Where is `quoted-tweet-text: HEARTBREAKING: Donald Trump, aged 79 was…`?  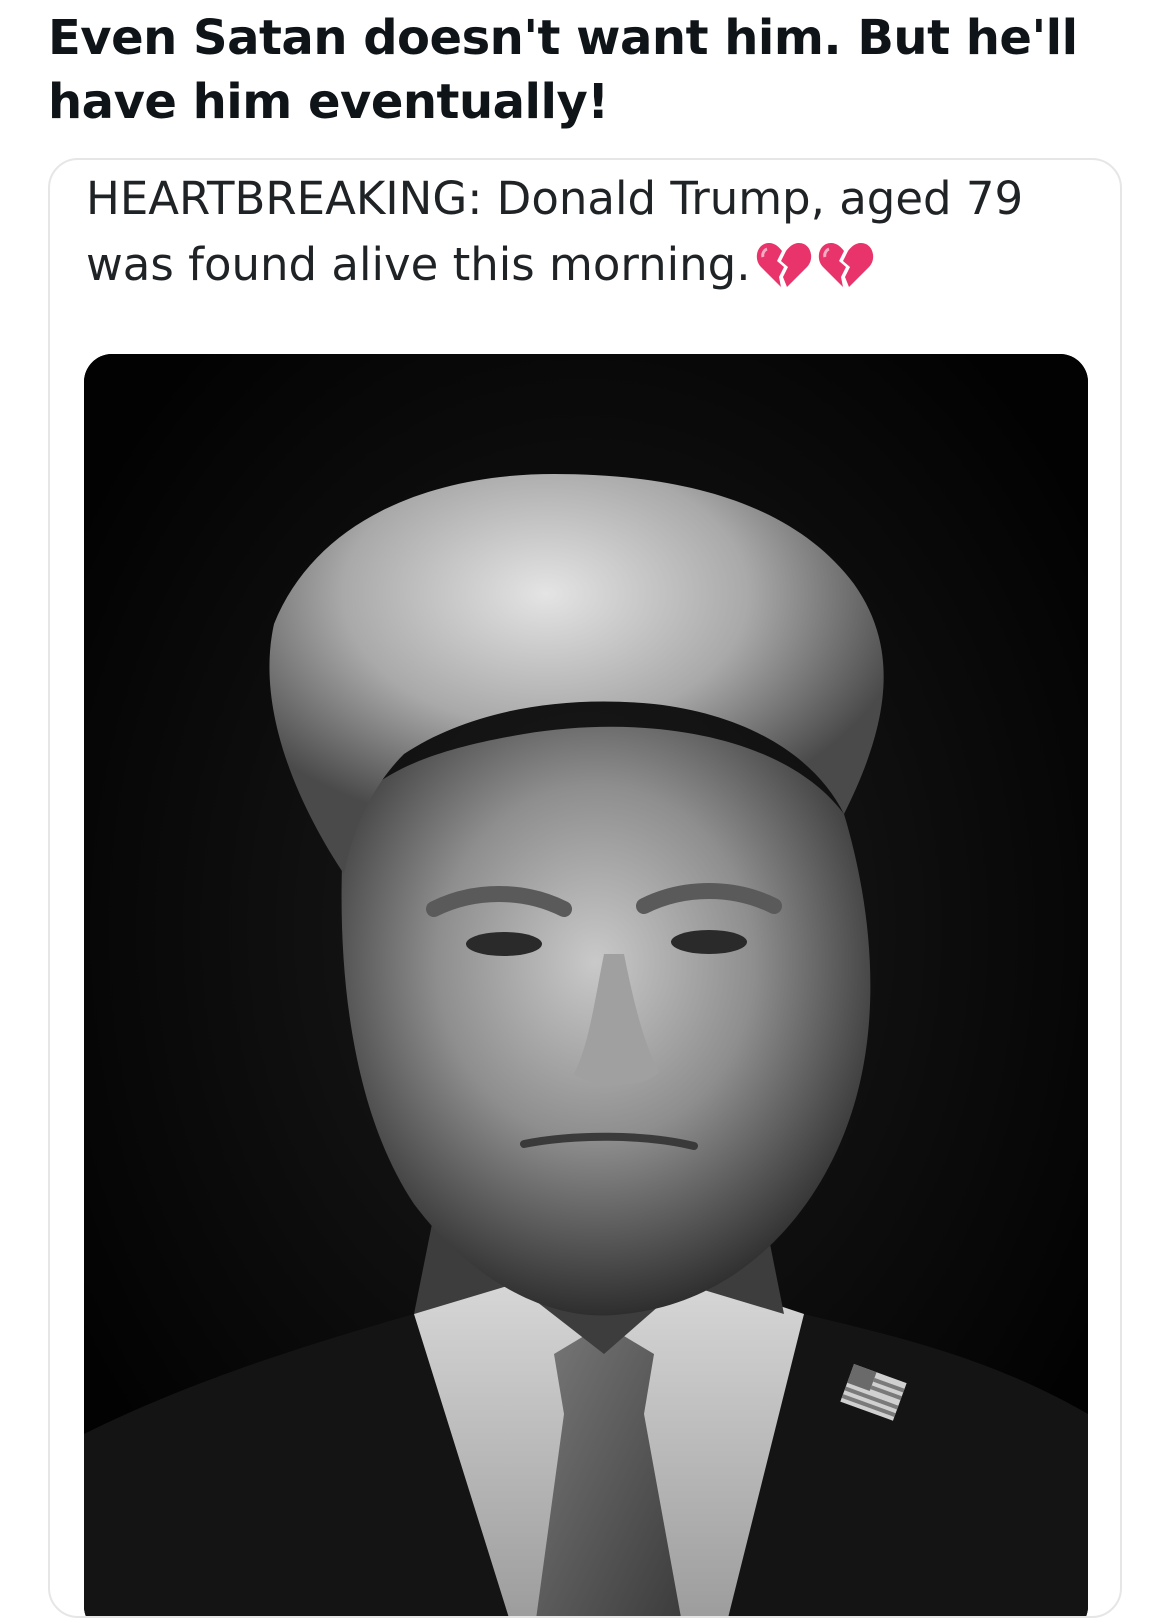
quoted-tweet-text: HEARTBREAKING: Donald Trump, aged 79 was… is located at coordinates (591, 232).